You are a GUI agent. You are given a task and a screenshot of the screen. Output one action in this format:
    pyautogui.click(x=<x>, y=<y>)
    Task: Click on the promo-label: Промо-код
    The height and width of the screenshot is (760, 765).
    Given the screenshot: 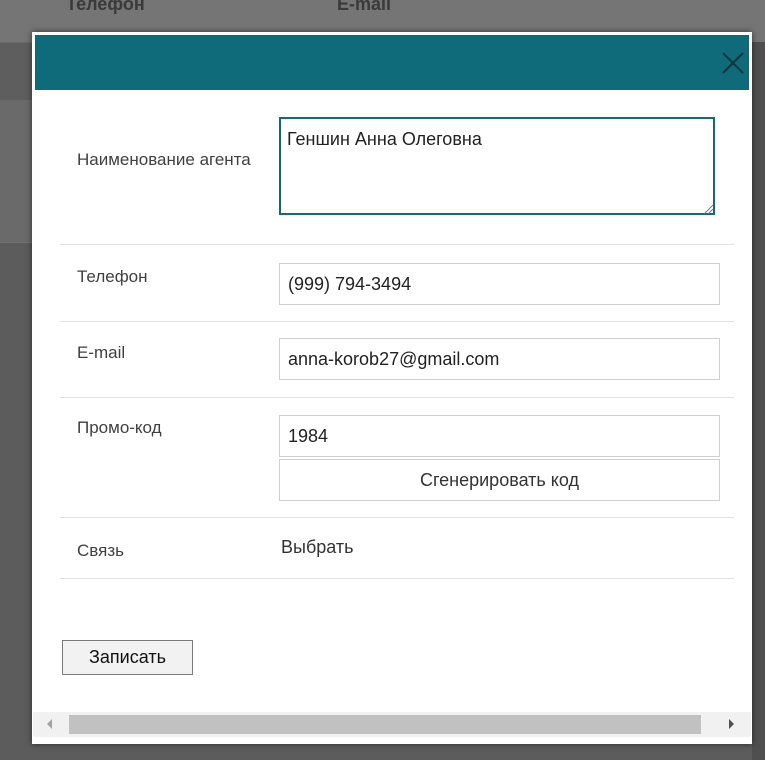 What is the action you would take?
    pyautogui.click(x=119, y=427)
    